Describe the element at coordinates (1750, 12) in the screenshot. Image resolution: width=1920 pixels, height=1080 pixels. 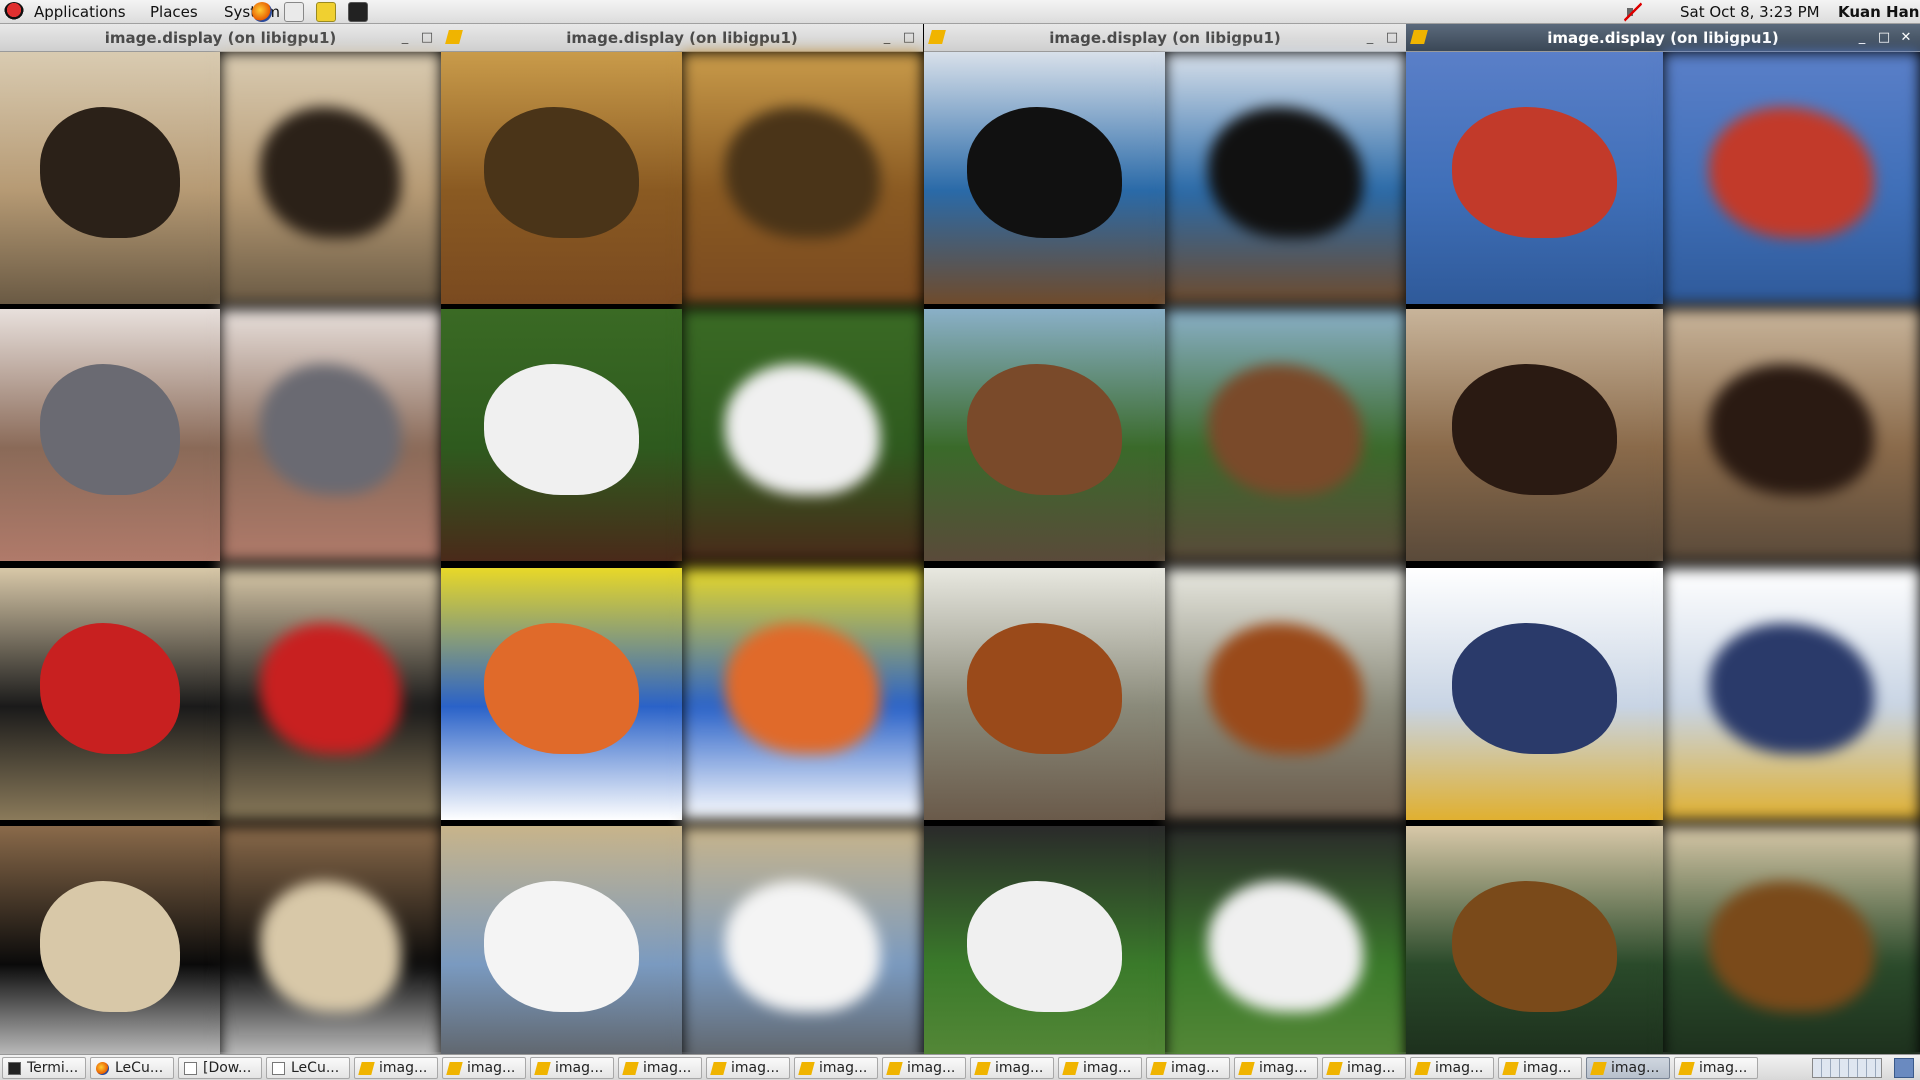
I see `clock: Sat Oct 8, 3:23 PM` at that location.